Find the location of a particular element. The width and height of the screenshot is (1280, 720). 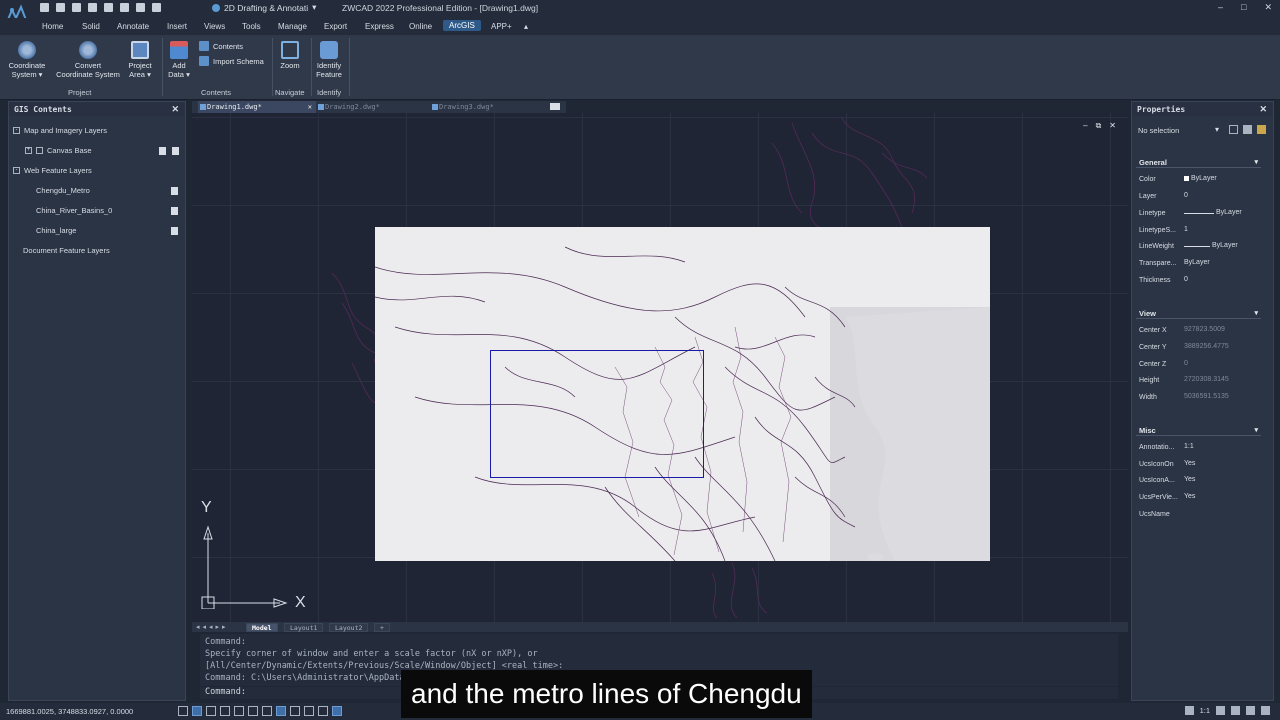

tab-layout1: Layout1 is located at coordinates (304, 627).